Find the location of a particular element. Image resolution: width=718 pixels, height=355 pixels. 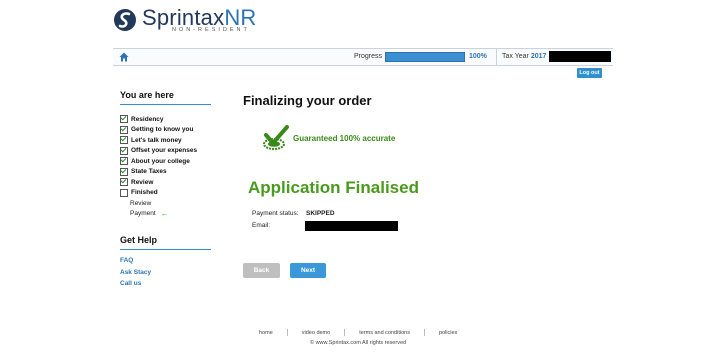

page-title: Finalizing your order is located at coordinates (307, 100).